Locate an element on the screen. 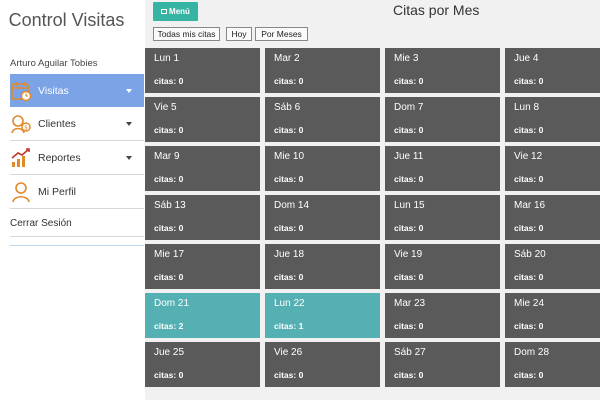 This screenshot has width=600, height=400. sidebar-item-reportes: Reportes is located at coordinates (77, 158).